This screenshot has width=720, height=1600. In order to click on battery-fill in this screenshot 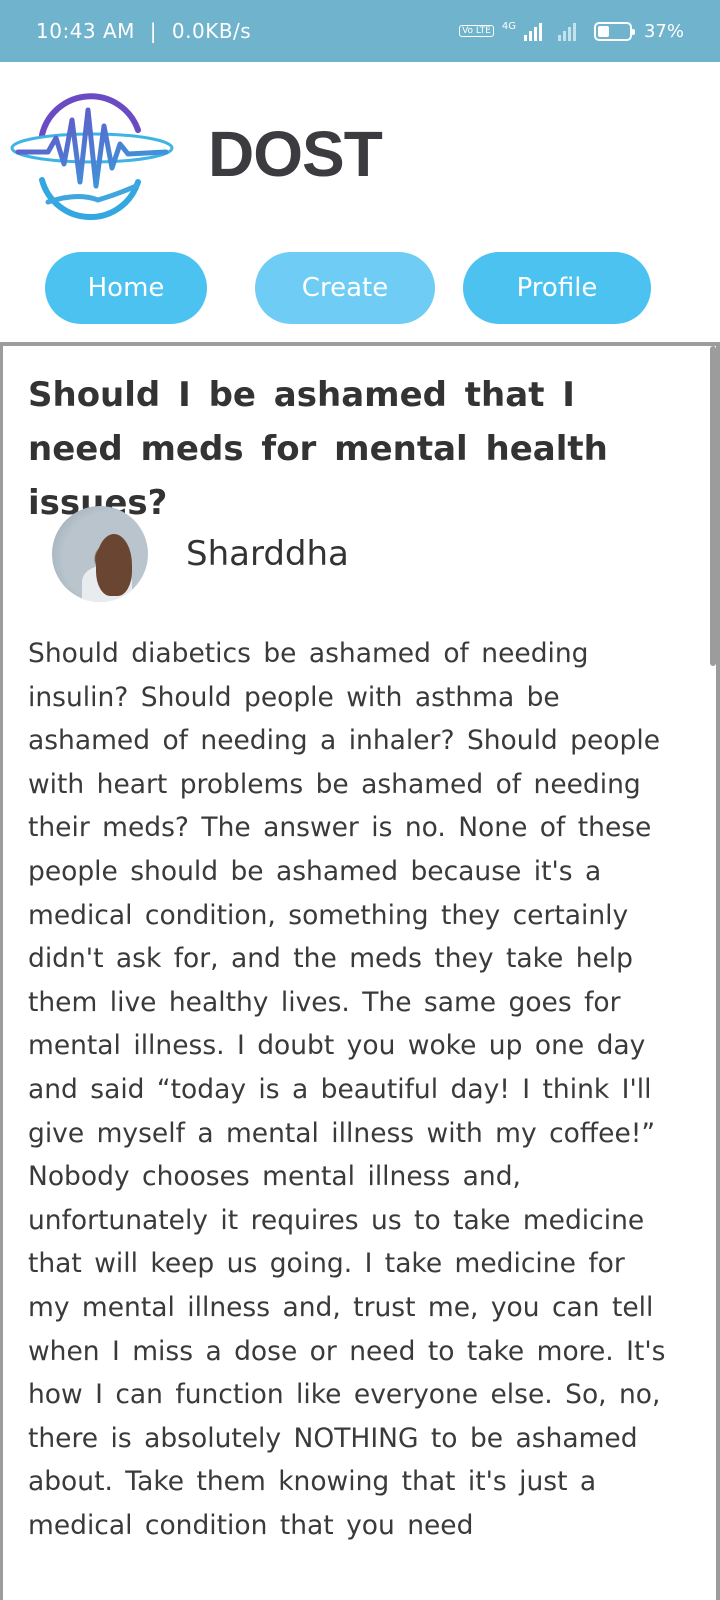, I will do `click(603, 31)`.